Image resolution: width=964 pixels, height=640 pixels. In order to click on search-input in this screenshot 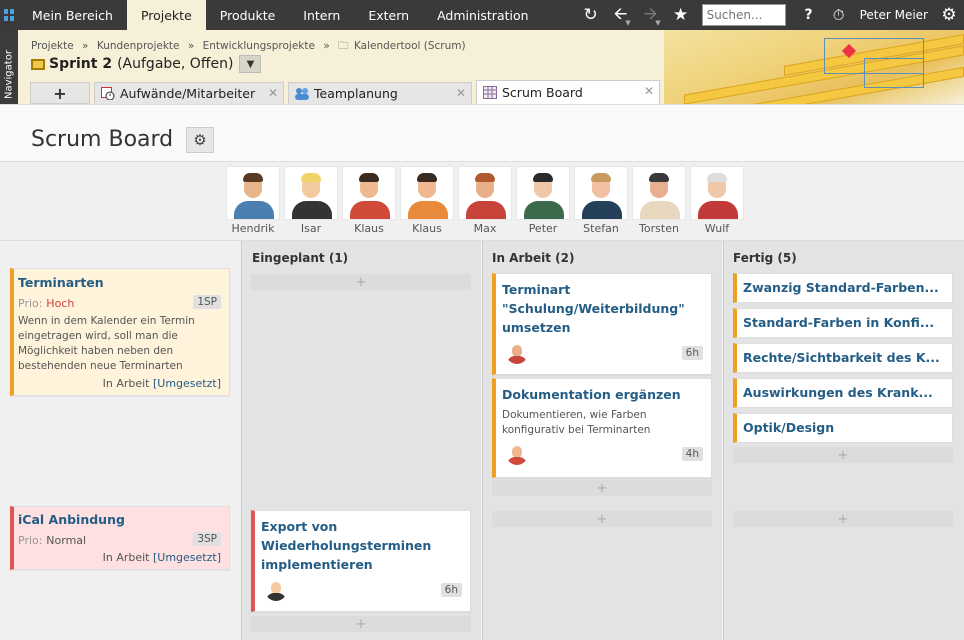, I will do `click(743, 15)`.